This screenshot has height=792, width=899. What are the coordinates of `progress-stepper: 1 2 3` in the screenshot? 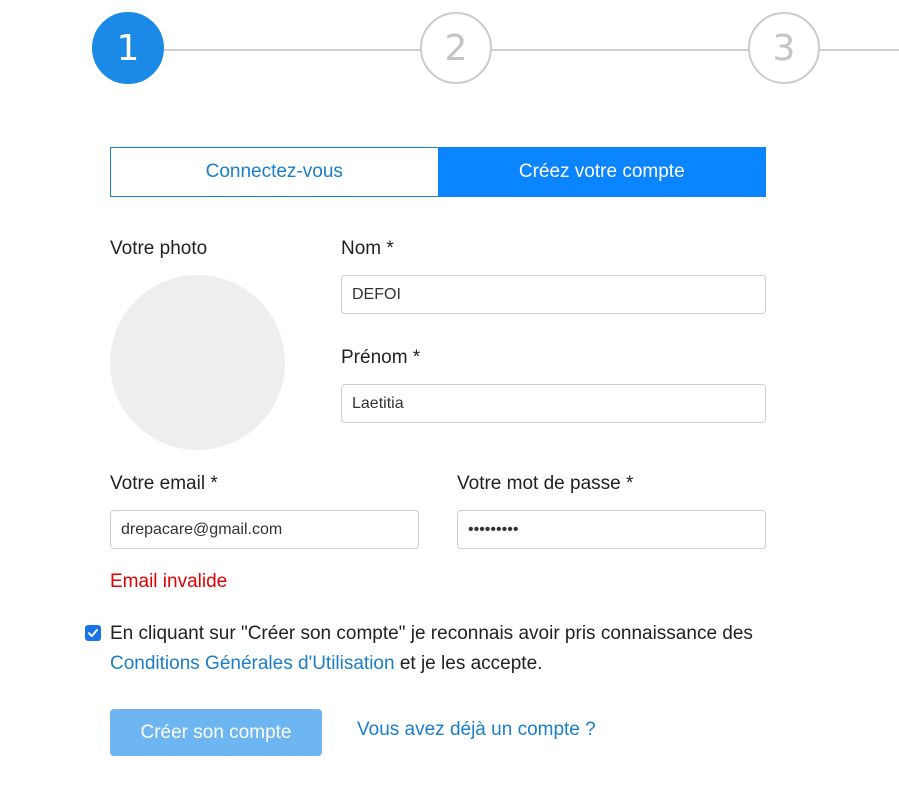 It's located at (449, 50).